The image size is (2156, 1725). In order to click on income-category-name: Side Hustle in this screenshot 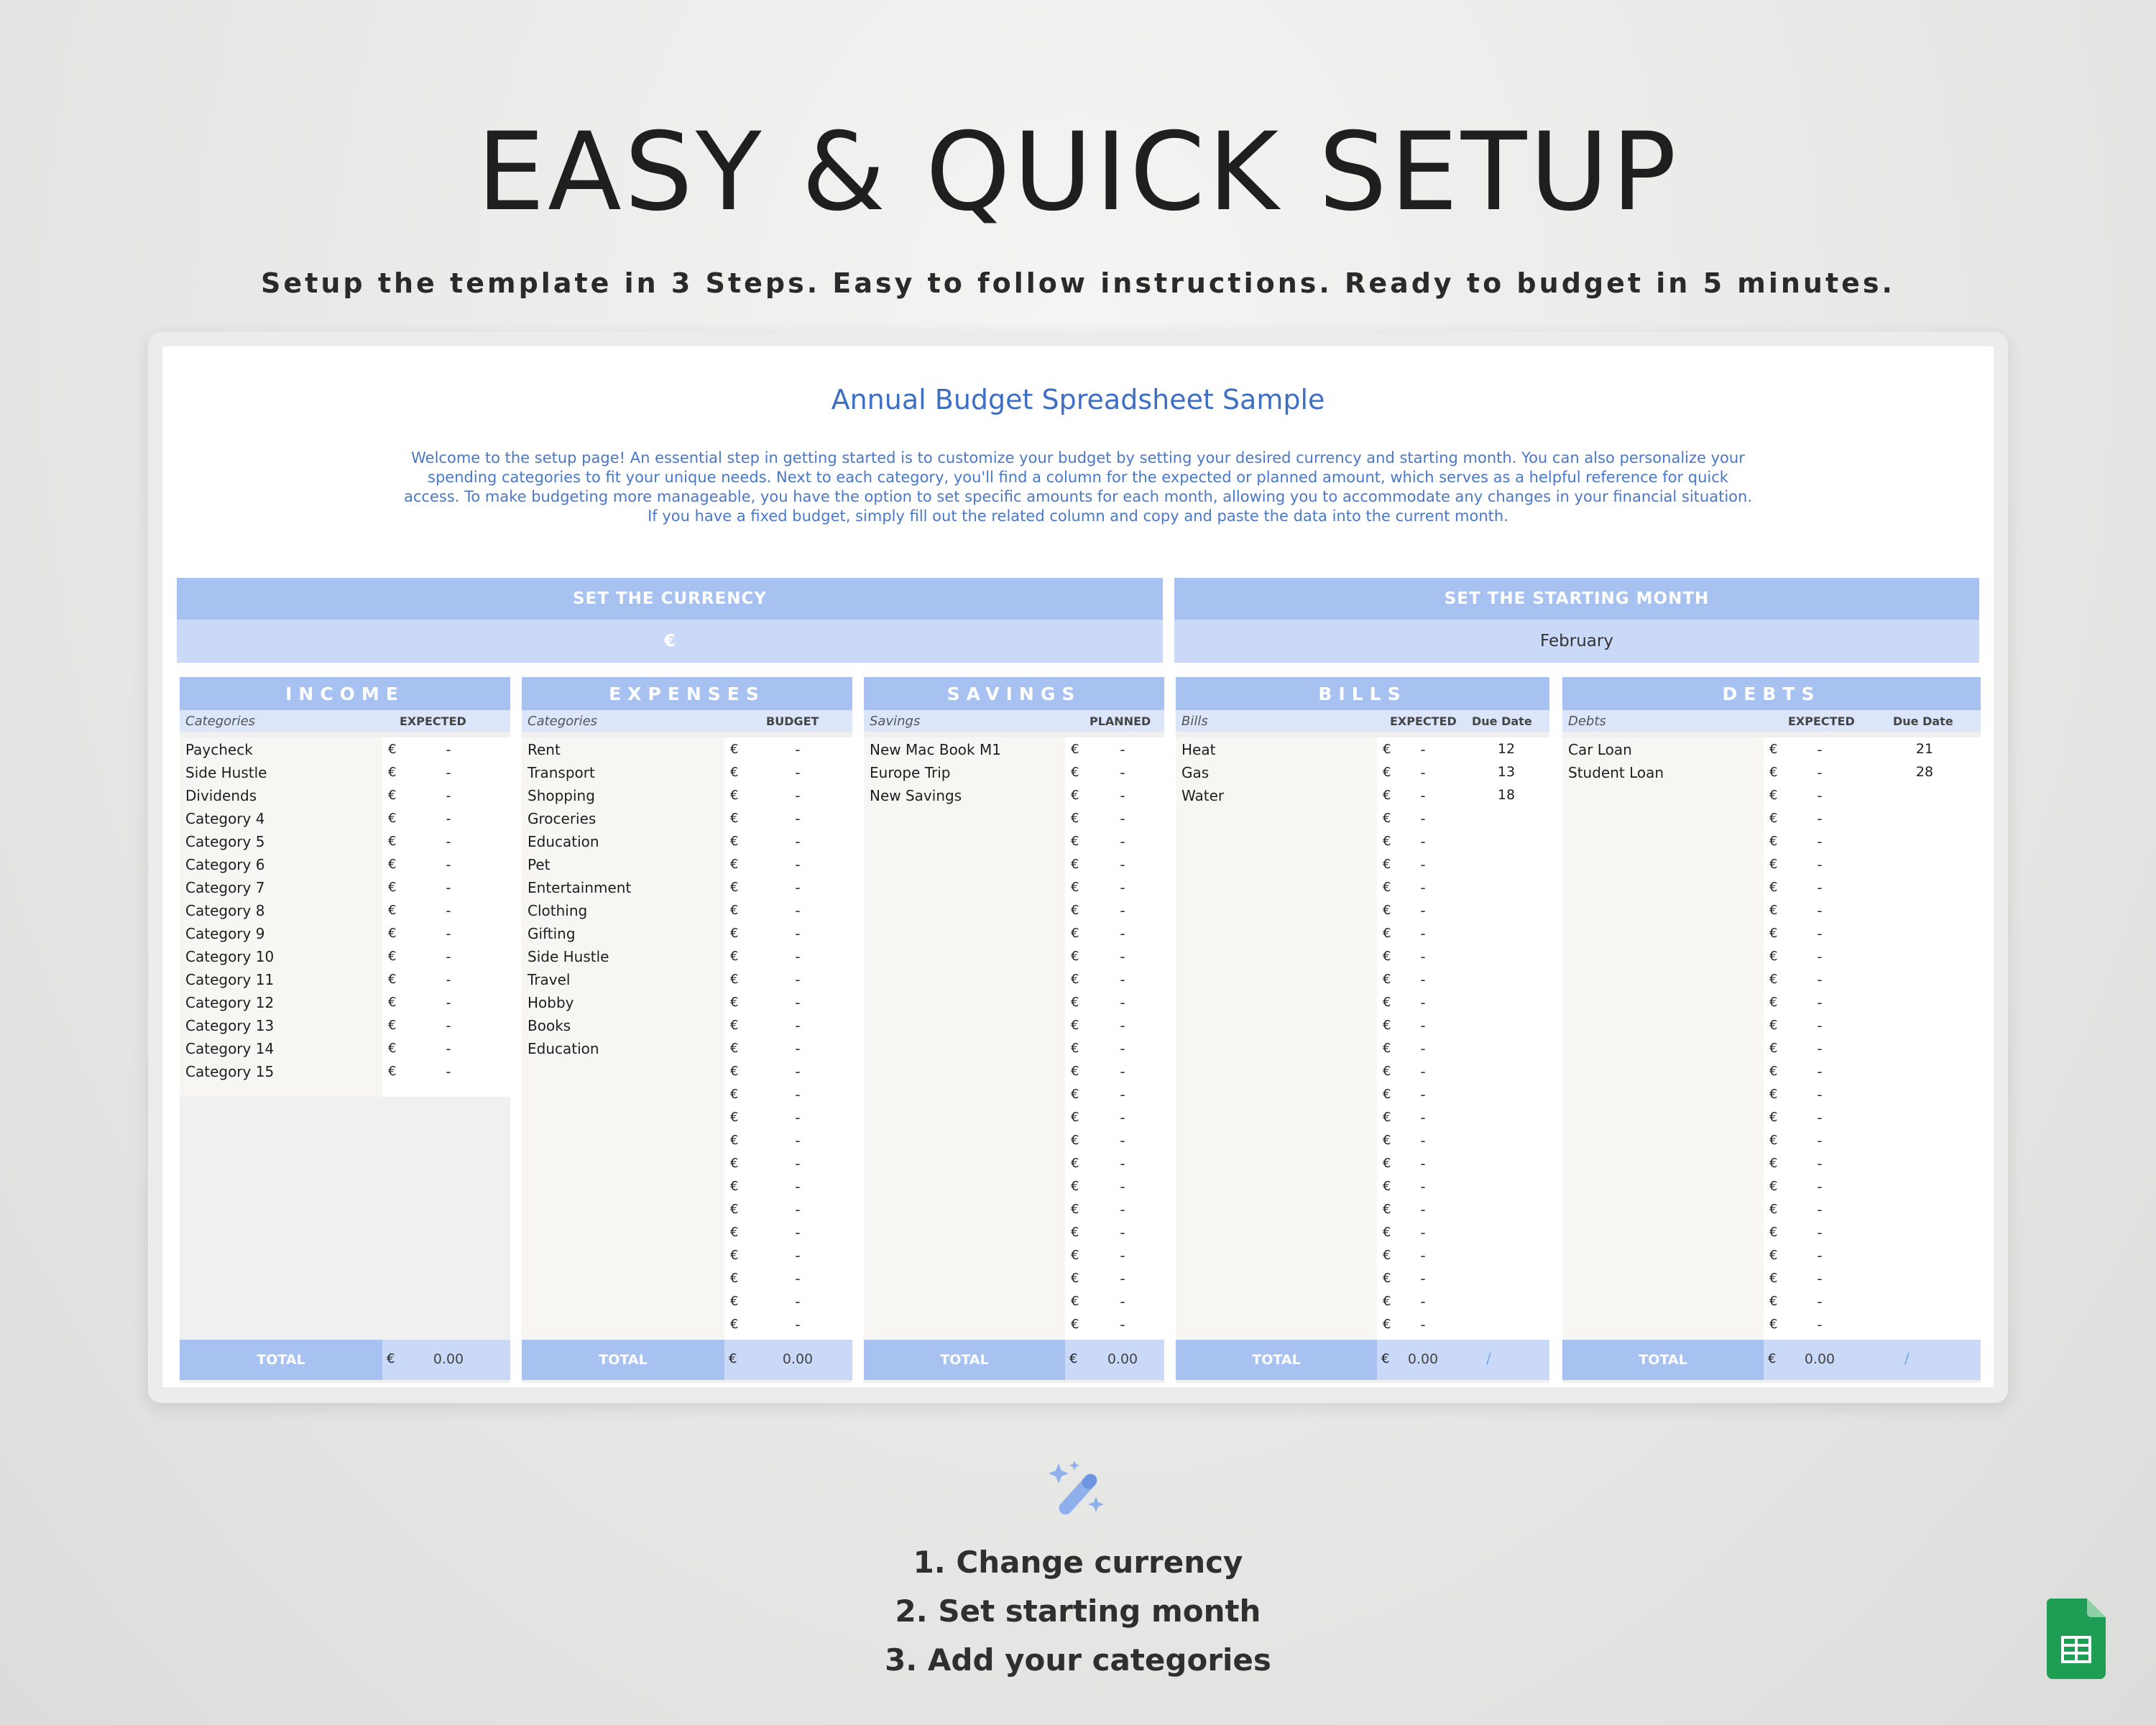, I will do `click(226, 772)`.